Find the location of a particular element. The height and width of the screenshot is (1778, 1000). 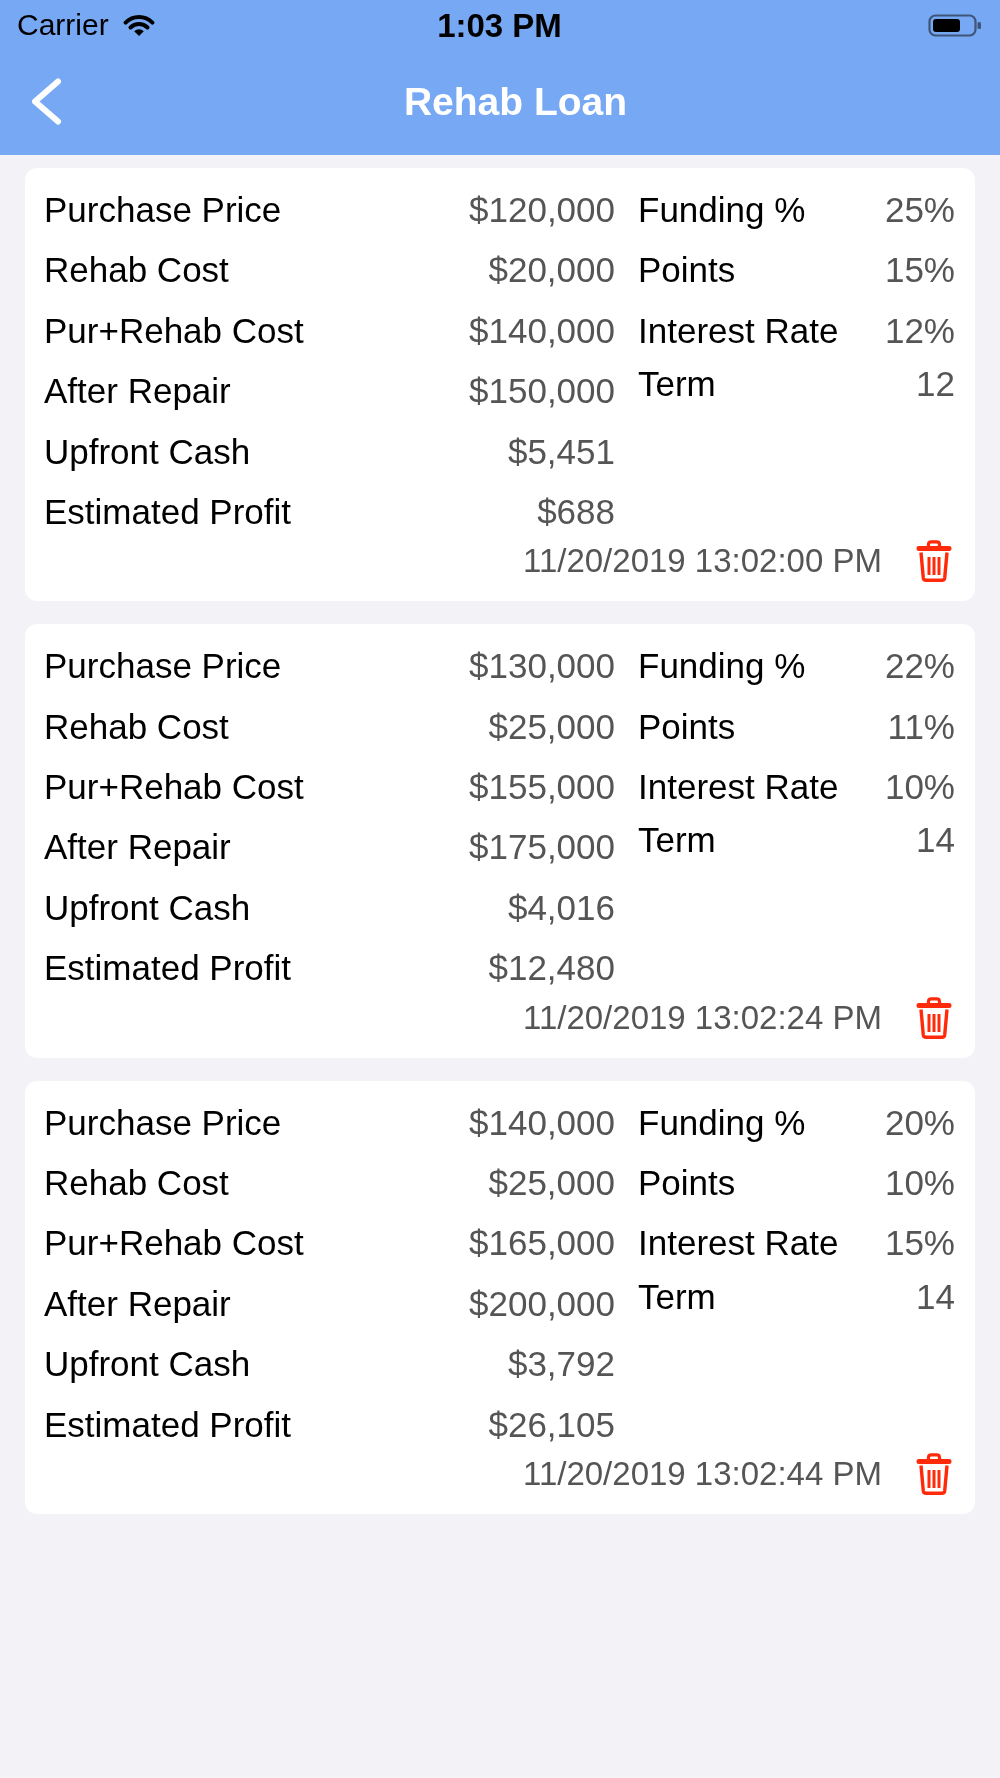

detail-label-value: $175,000 is located at coordinates (542, 847).